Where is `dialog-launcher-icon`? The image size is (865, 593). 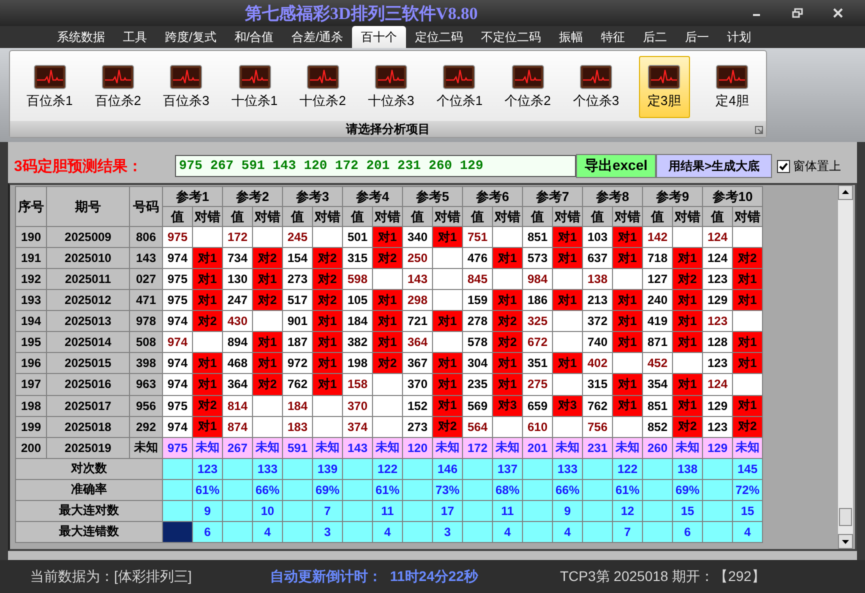
dialog-launcher-icon is located at coordinates (759, 130).